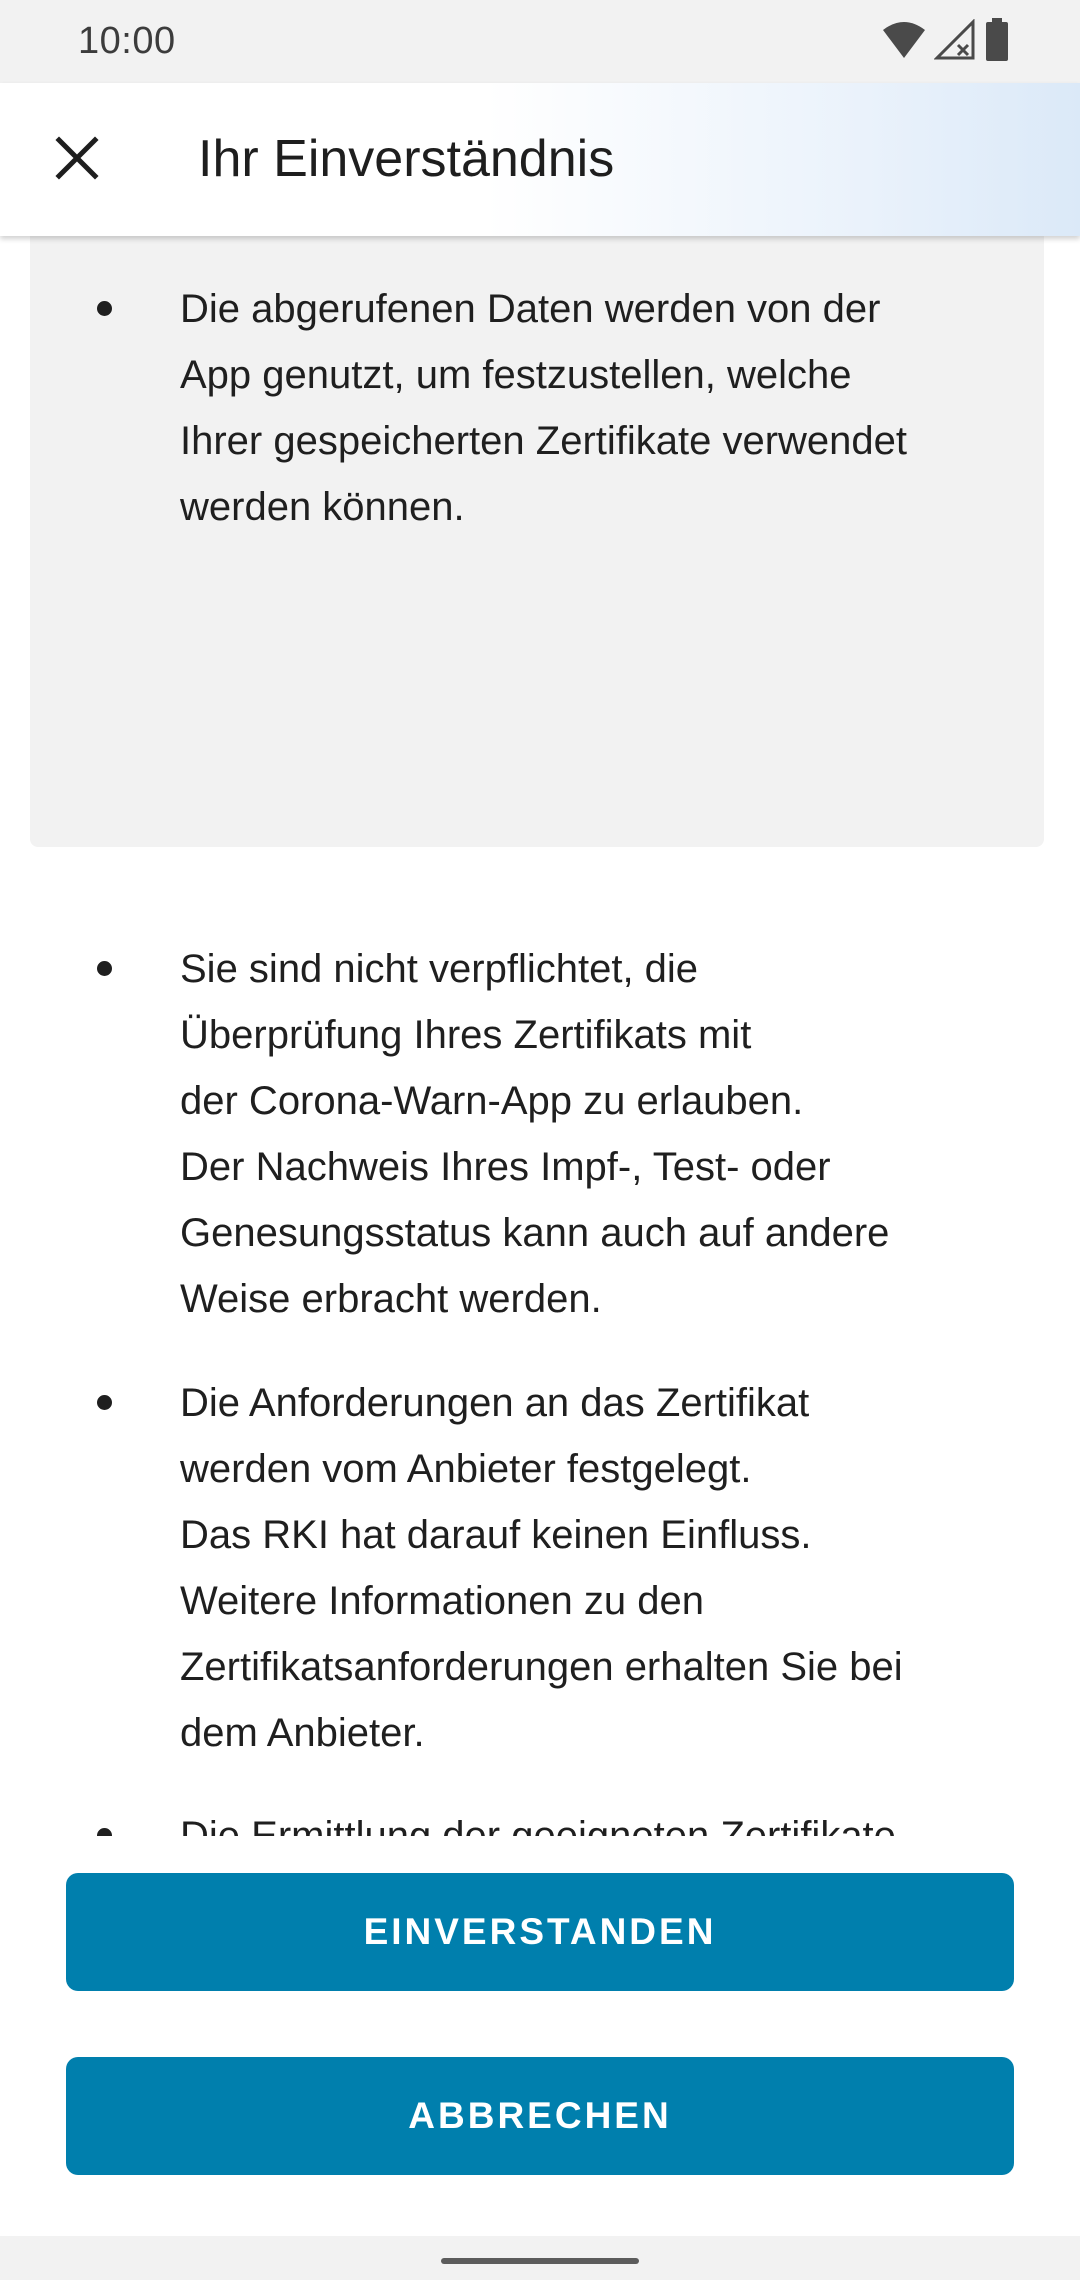 The image size is (1080, 2280). What do you see at coordinates (540, 1932) in the screenshot?
I see `agree-button: EINVERSTANDEN` at bounding box center [540, 1932].